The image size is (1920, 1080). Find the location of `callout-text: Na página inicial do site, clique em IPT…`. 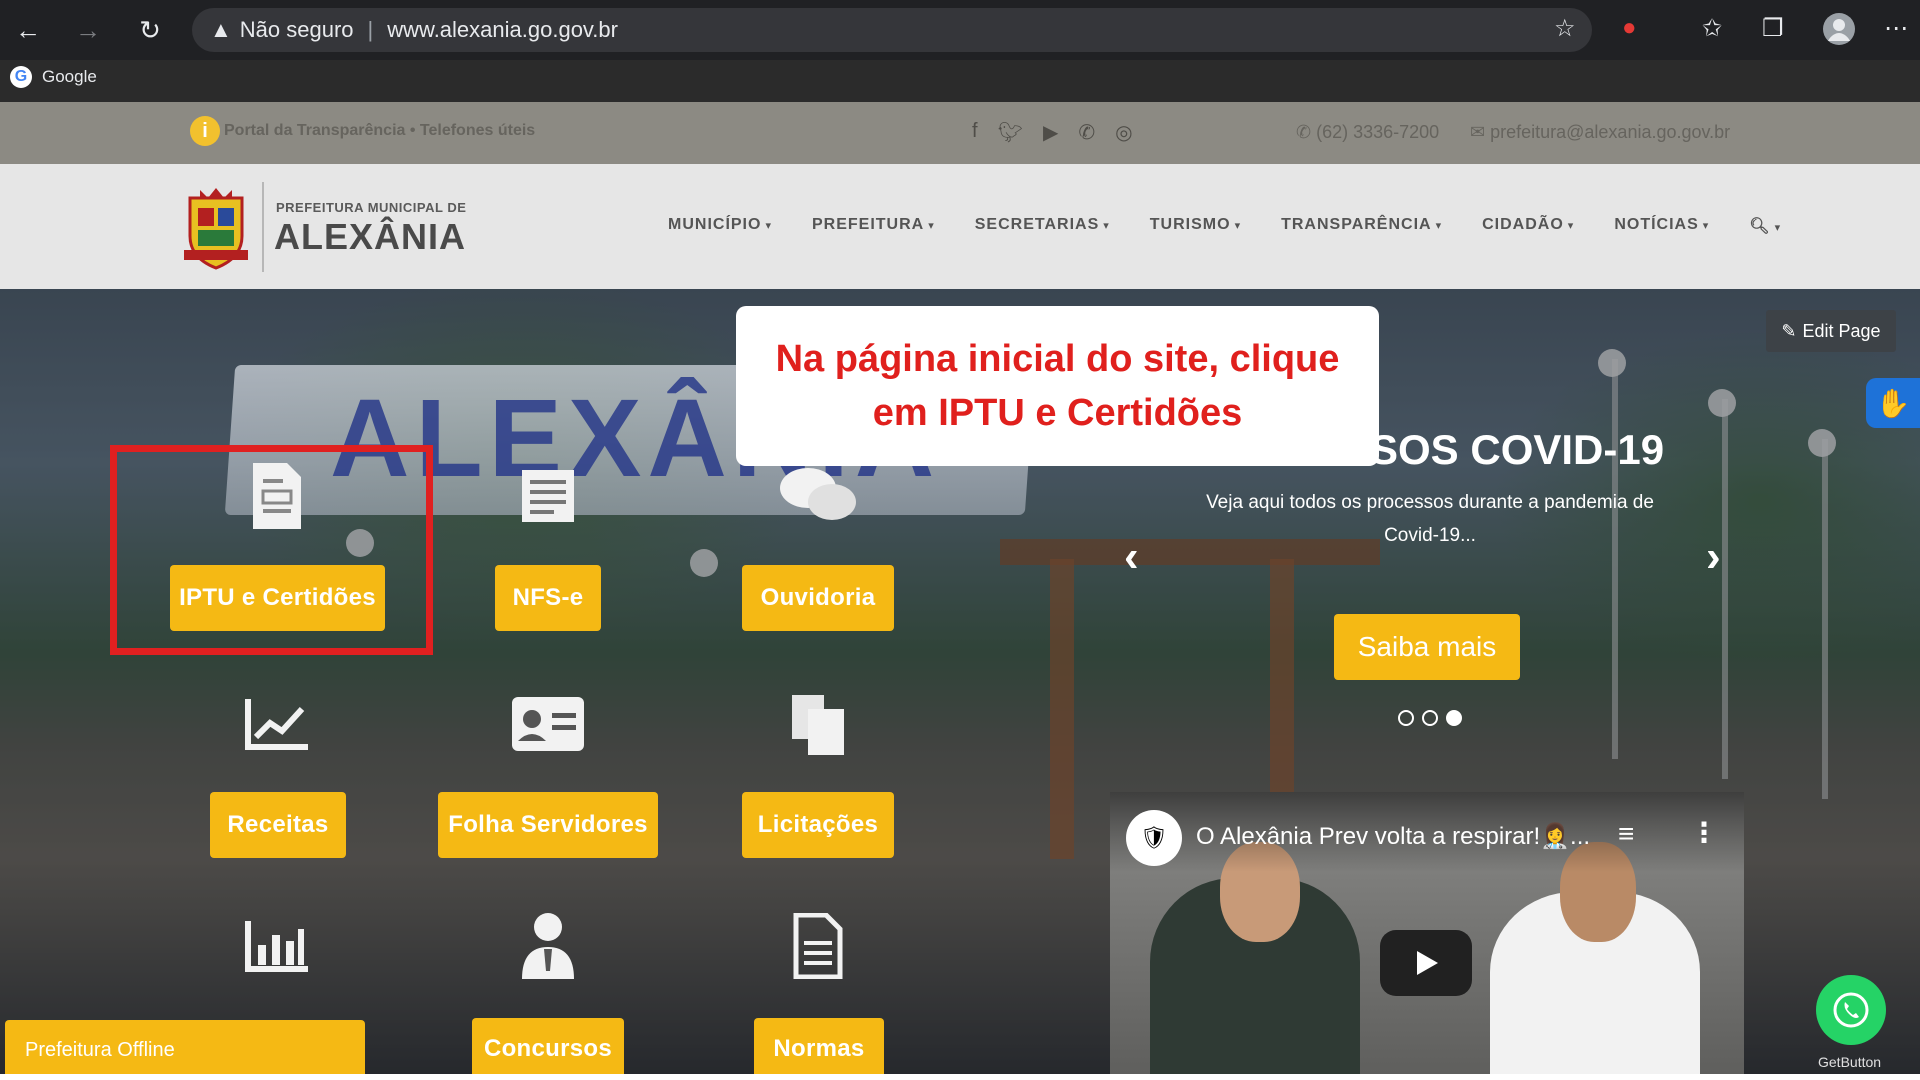

callout-text: Na página inicial do site, clique em IPT… is located at coordinates (1057, 386).